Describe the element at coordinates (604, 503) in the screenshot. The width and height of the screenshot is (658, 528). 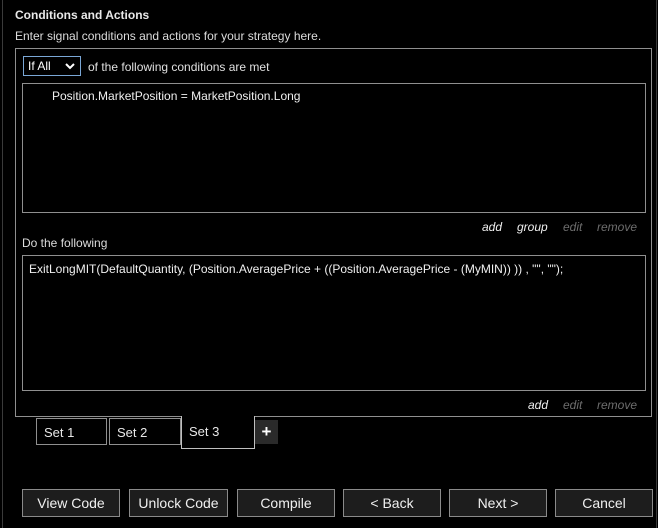
I see `cancel-button: Cancel` at that location.